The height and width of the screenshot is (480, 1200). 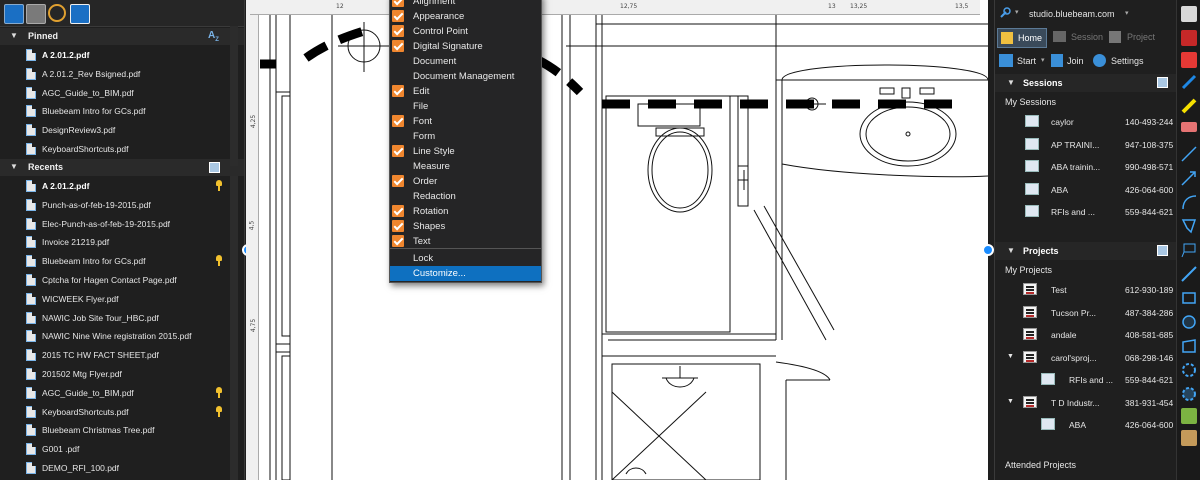 What do you see at coordinates (1005, 13) in the screenshot?
I see `wrench-icon` at bounding box center [1005, 13].